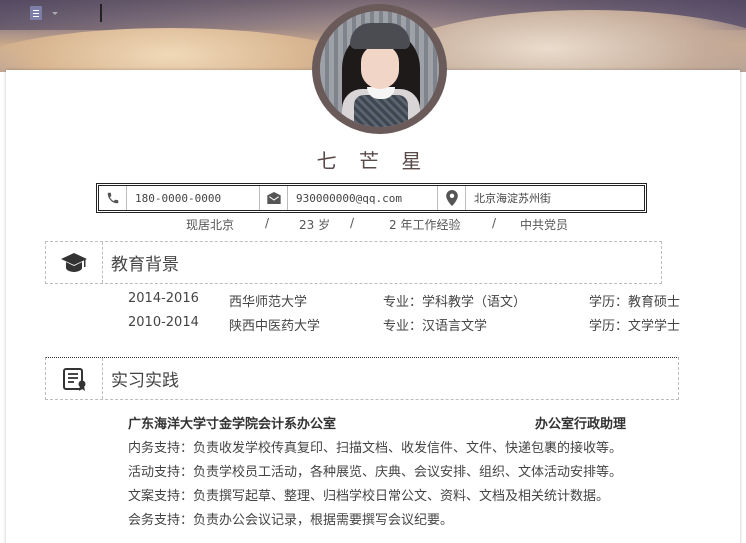  Describe the element at coordinates (44, 13) in the screenshot. I see `editor-toolbar` at that location.